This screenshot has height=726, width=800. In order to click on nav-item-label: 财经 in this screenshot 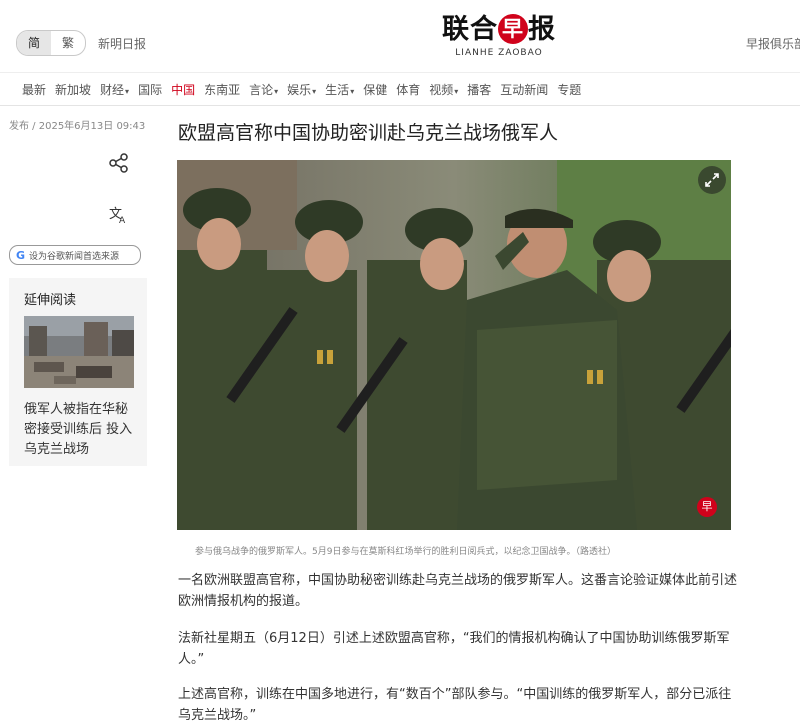, I will do `click(112, 89)`.